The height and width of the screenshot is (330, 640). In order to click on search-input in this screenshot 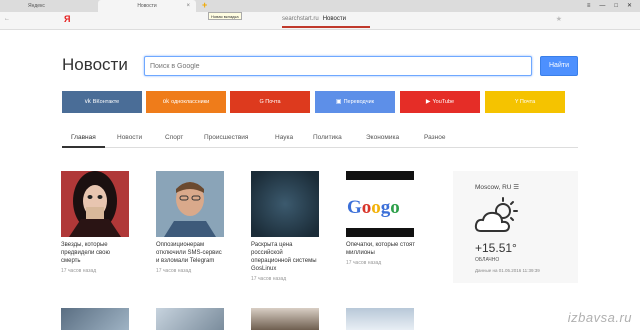, I will do `click(338, 66)`.